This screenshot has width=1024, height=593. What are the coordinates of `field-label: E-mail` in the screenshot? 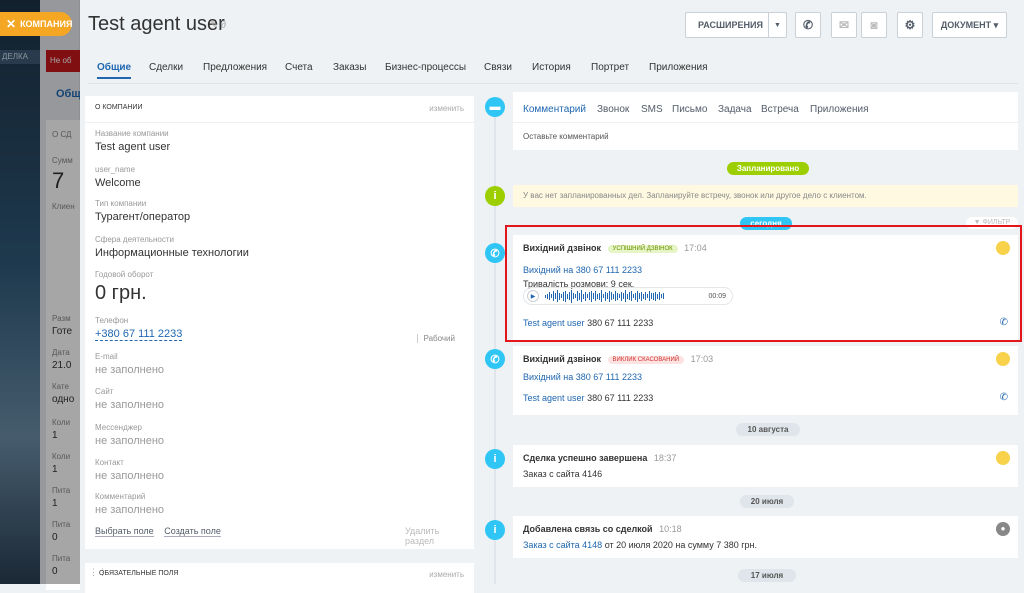 It's located at (106, 356).